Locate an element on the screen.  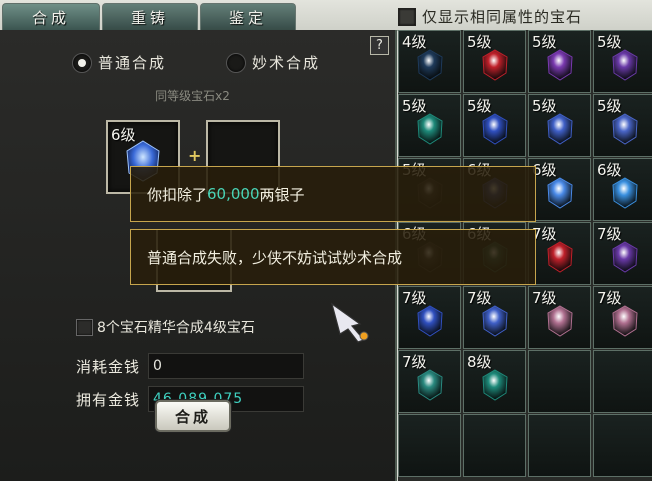
compose-button: 合成 is located at coordinates (193, 416).